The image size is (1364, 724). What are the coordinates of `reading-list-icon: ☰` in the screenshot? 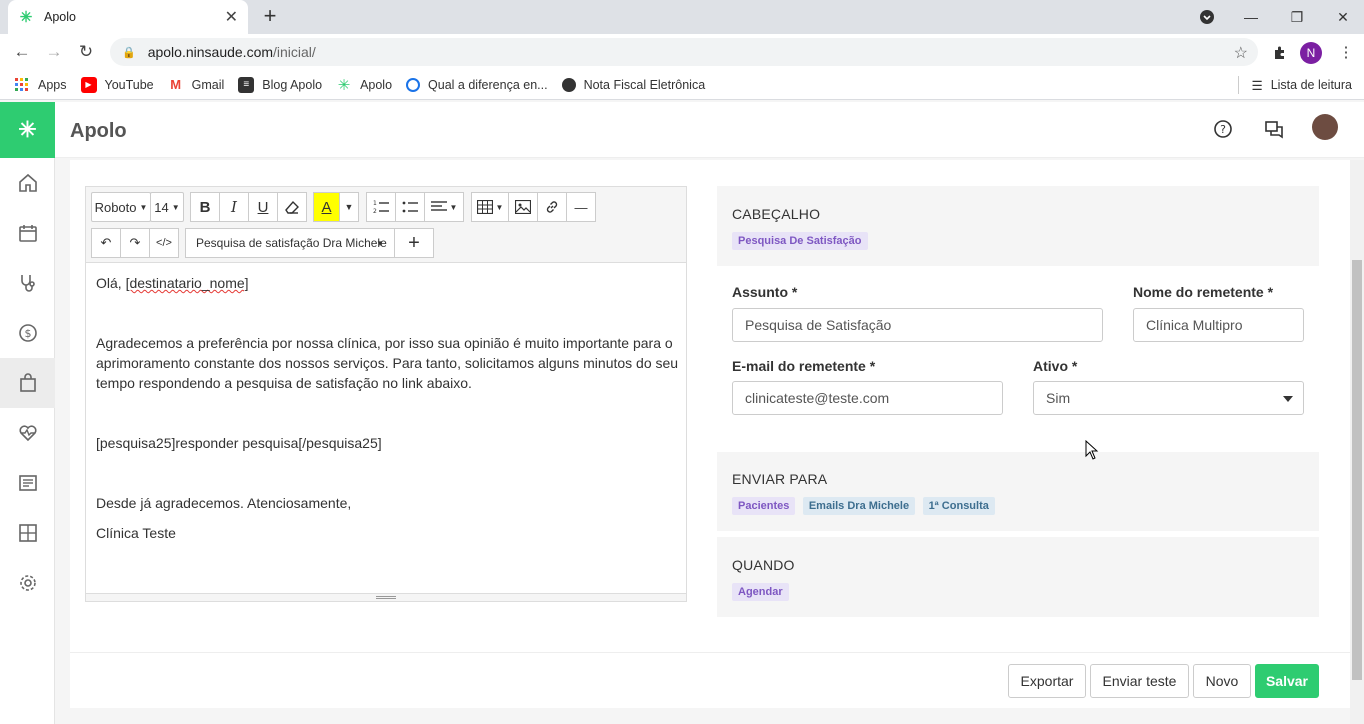 It's located at (1257, 85).